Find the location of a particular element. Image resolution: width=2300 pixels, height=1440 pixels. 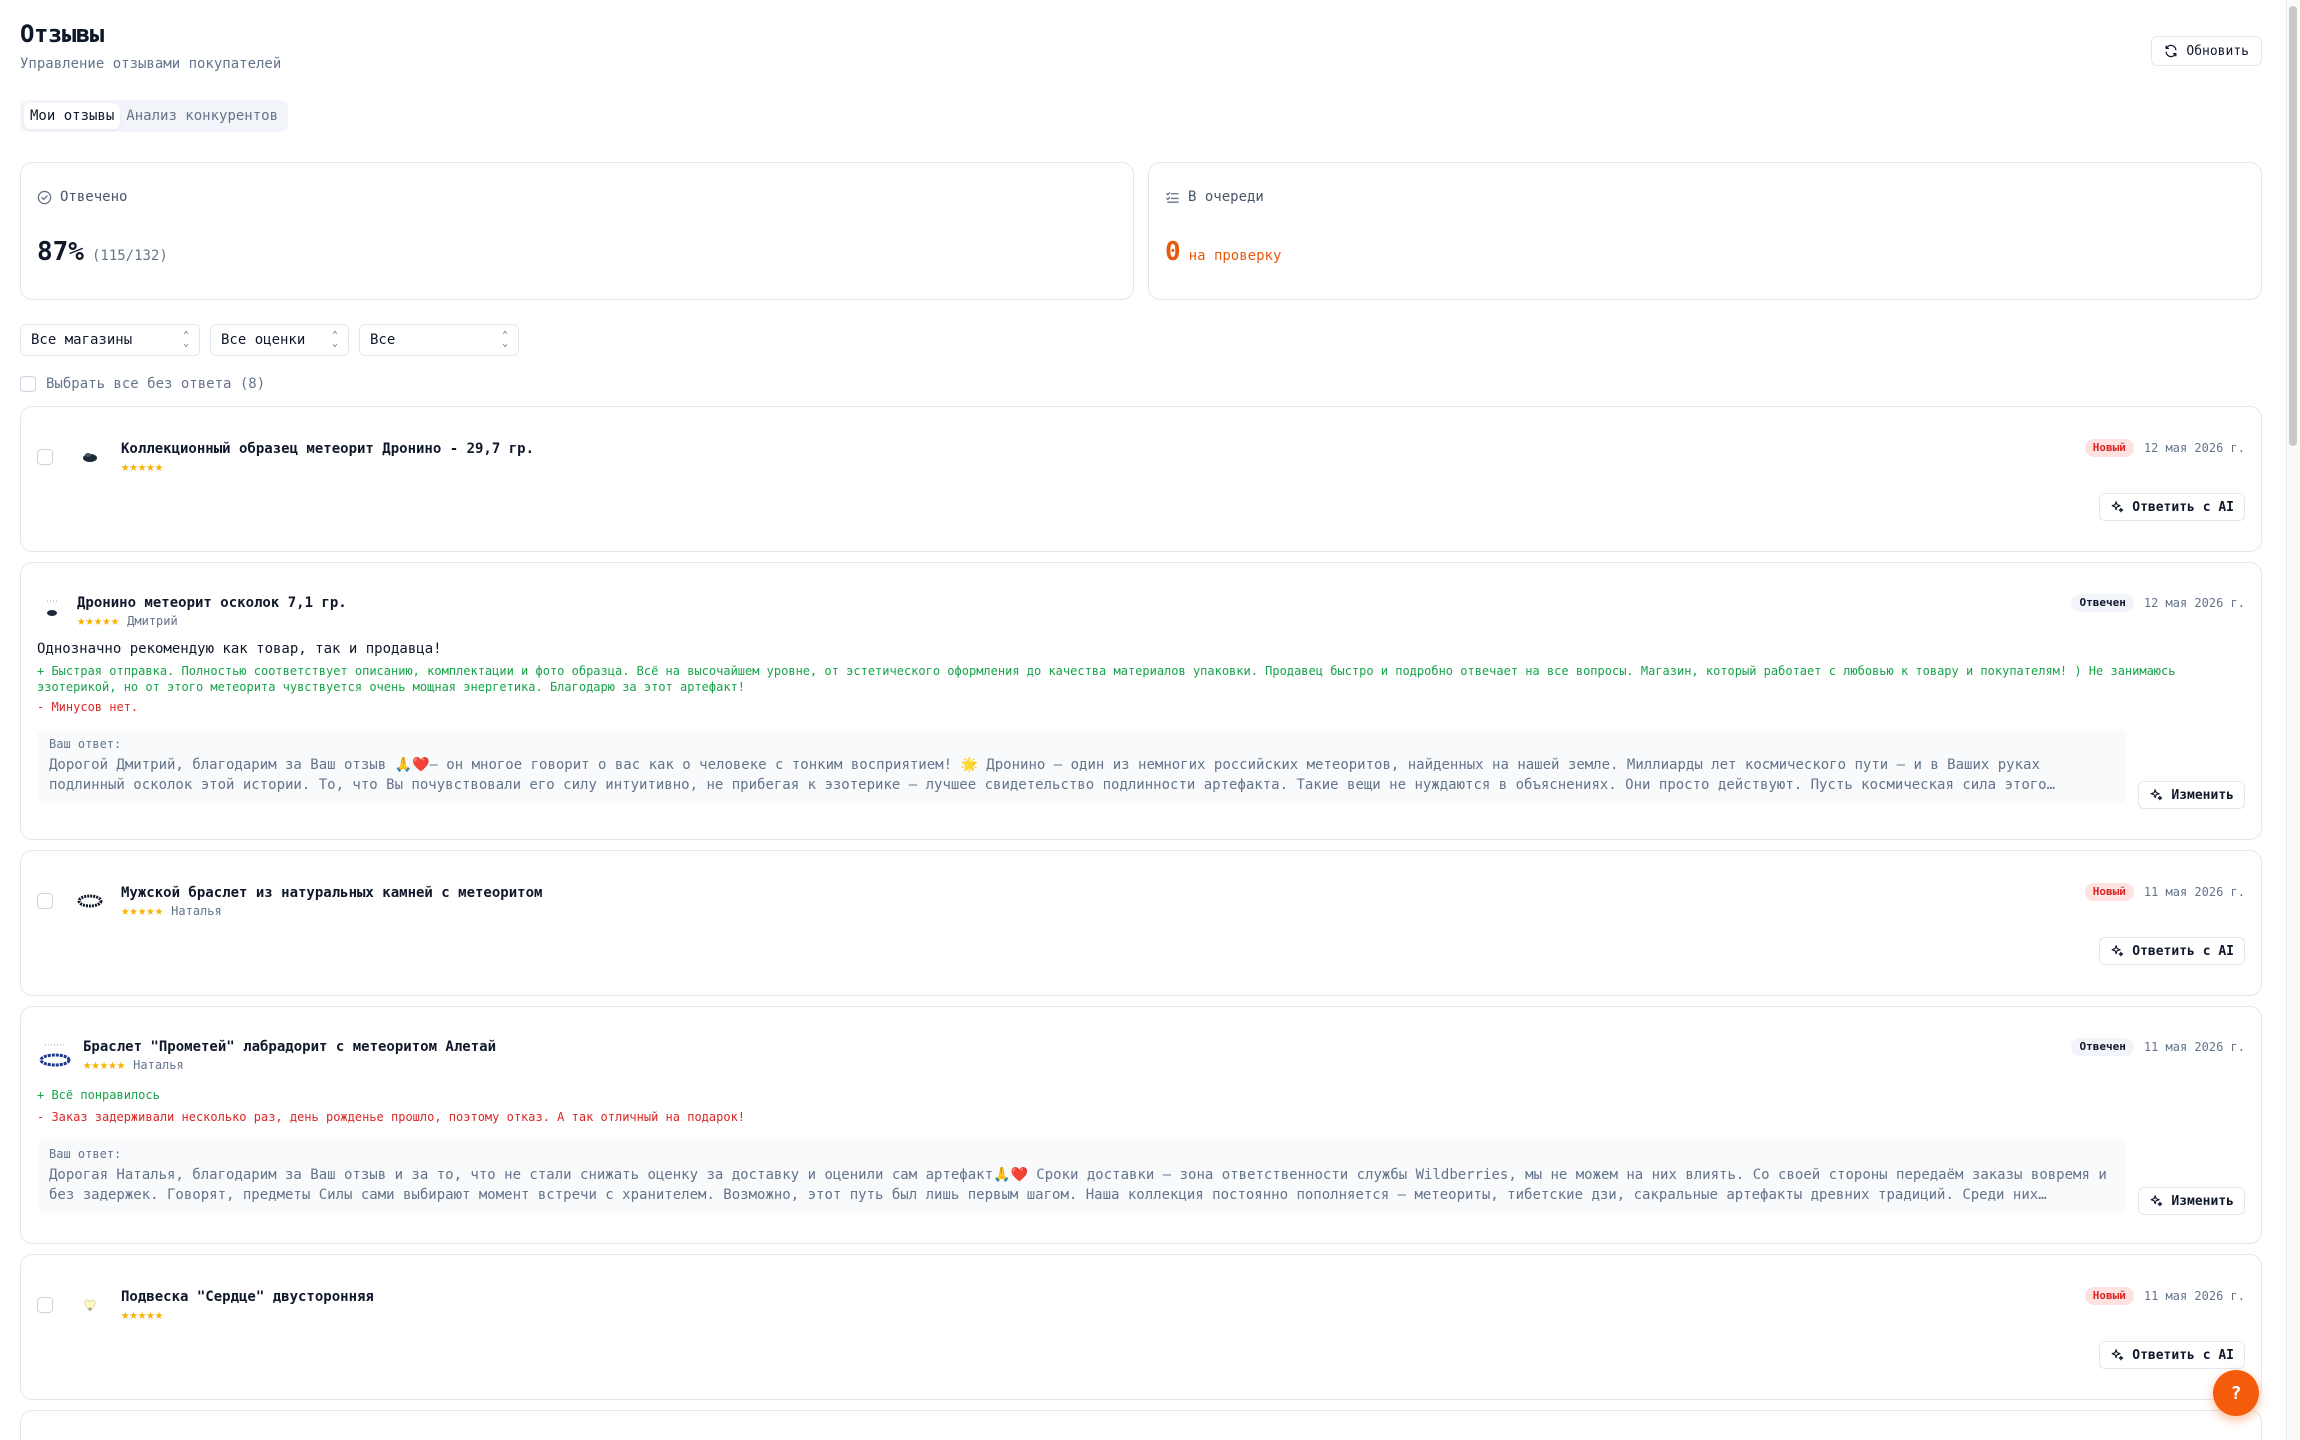

scrollbar-thumb is located at coordinates (2293, 226).